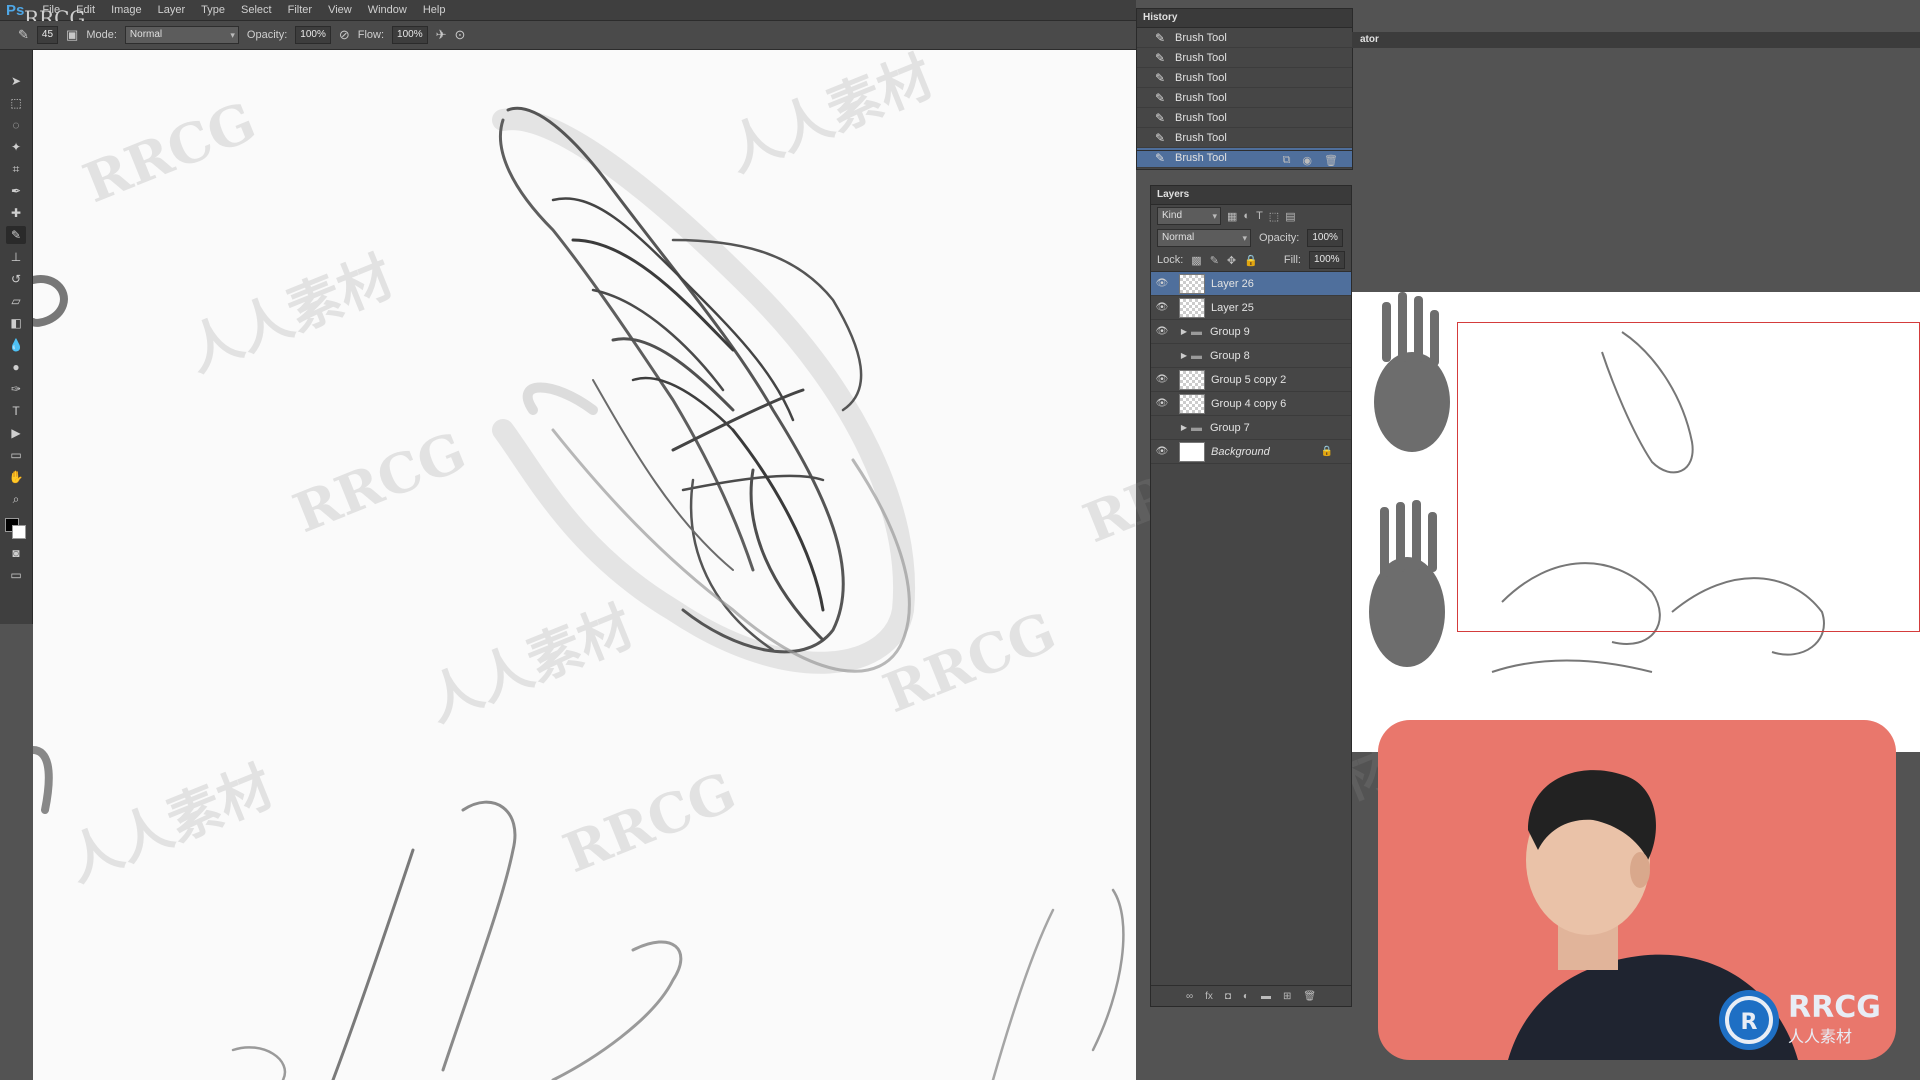  What do you see at coordinates (460, 35) in the screenshot?
I see `pressure-size-icon: ⊙` at bounding box center [460, 35].